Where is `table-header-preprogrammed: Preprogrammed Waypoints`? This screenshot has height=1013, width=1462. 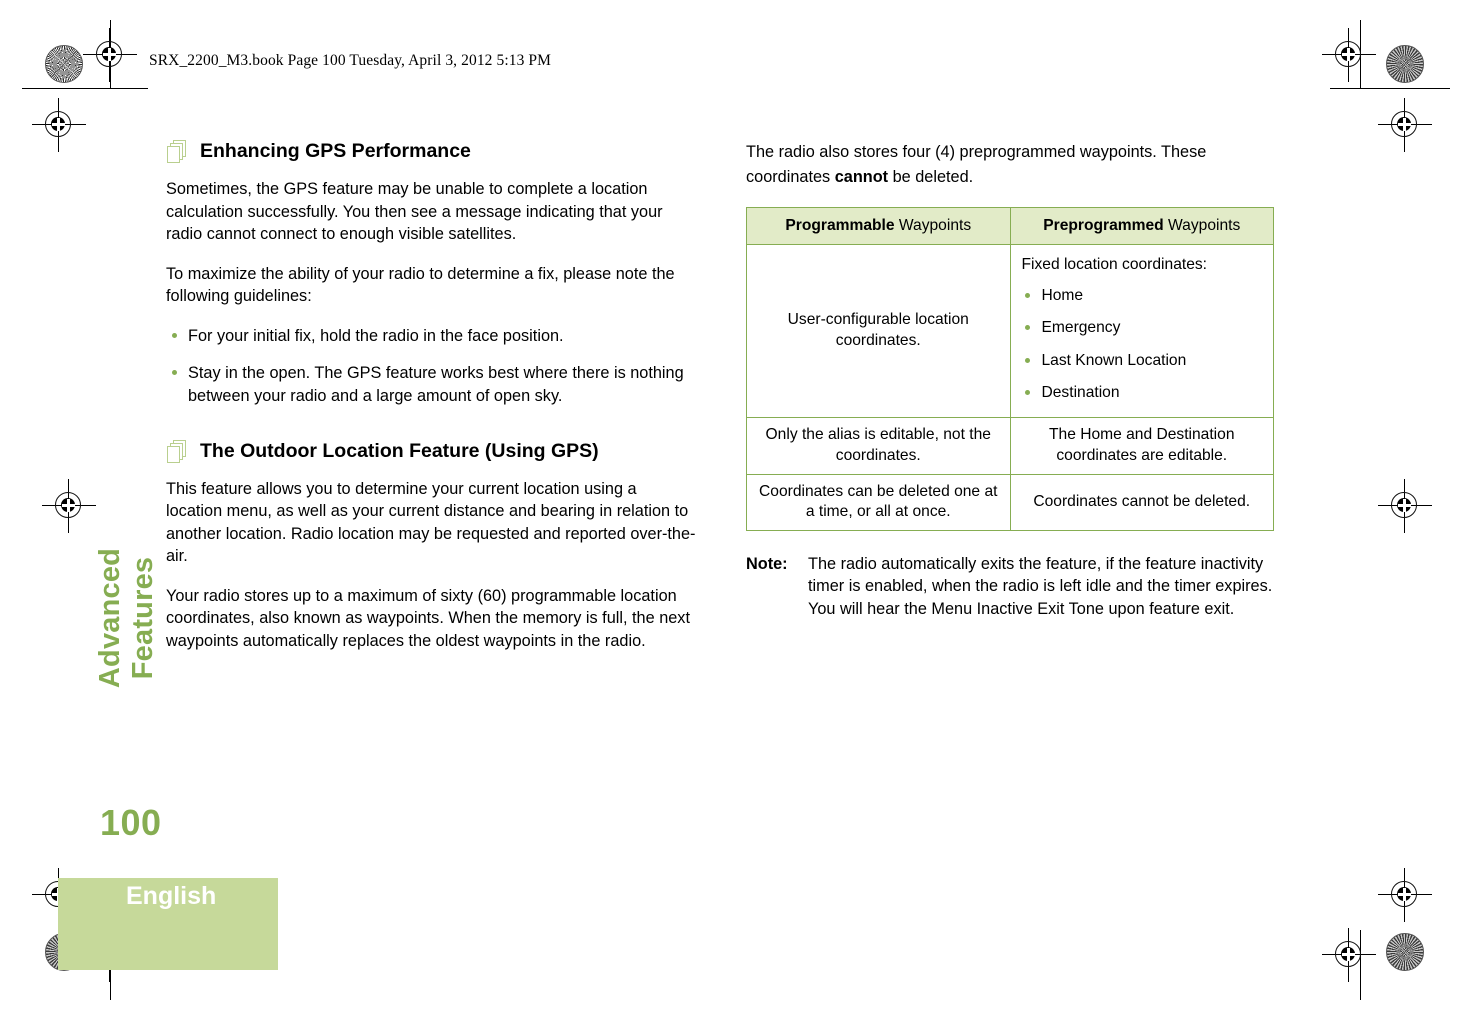 table-header-preprogrammed: Preprogrammed Waypoints is located at coordinates (1141, 226).